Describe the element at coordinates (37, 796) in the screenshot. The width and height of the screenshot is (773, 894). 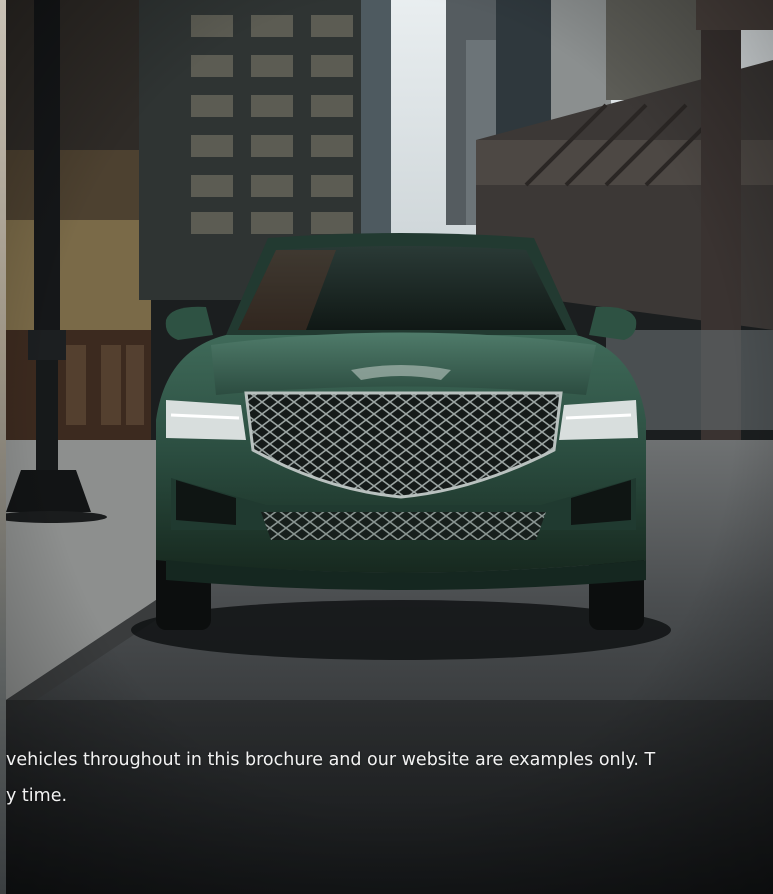
I see `caption-line-2: y time.` at that location.